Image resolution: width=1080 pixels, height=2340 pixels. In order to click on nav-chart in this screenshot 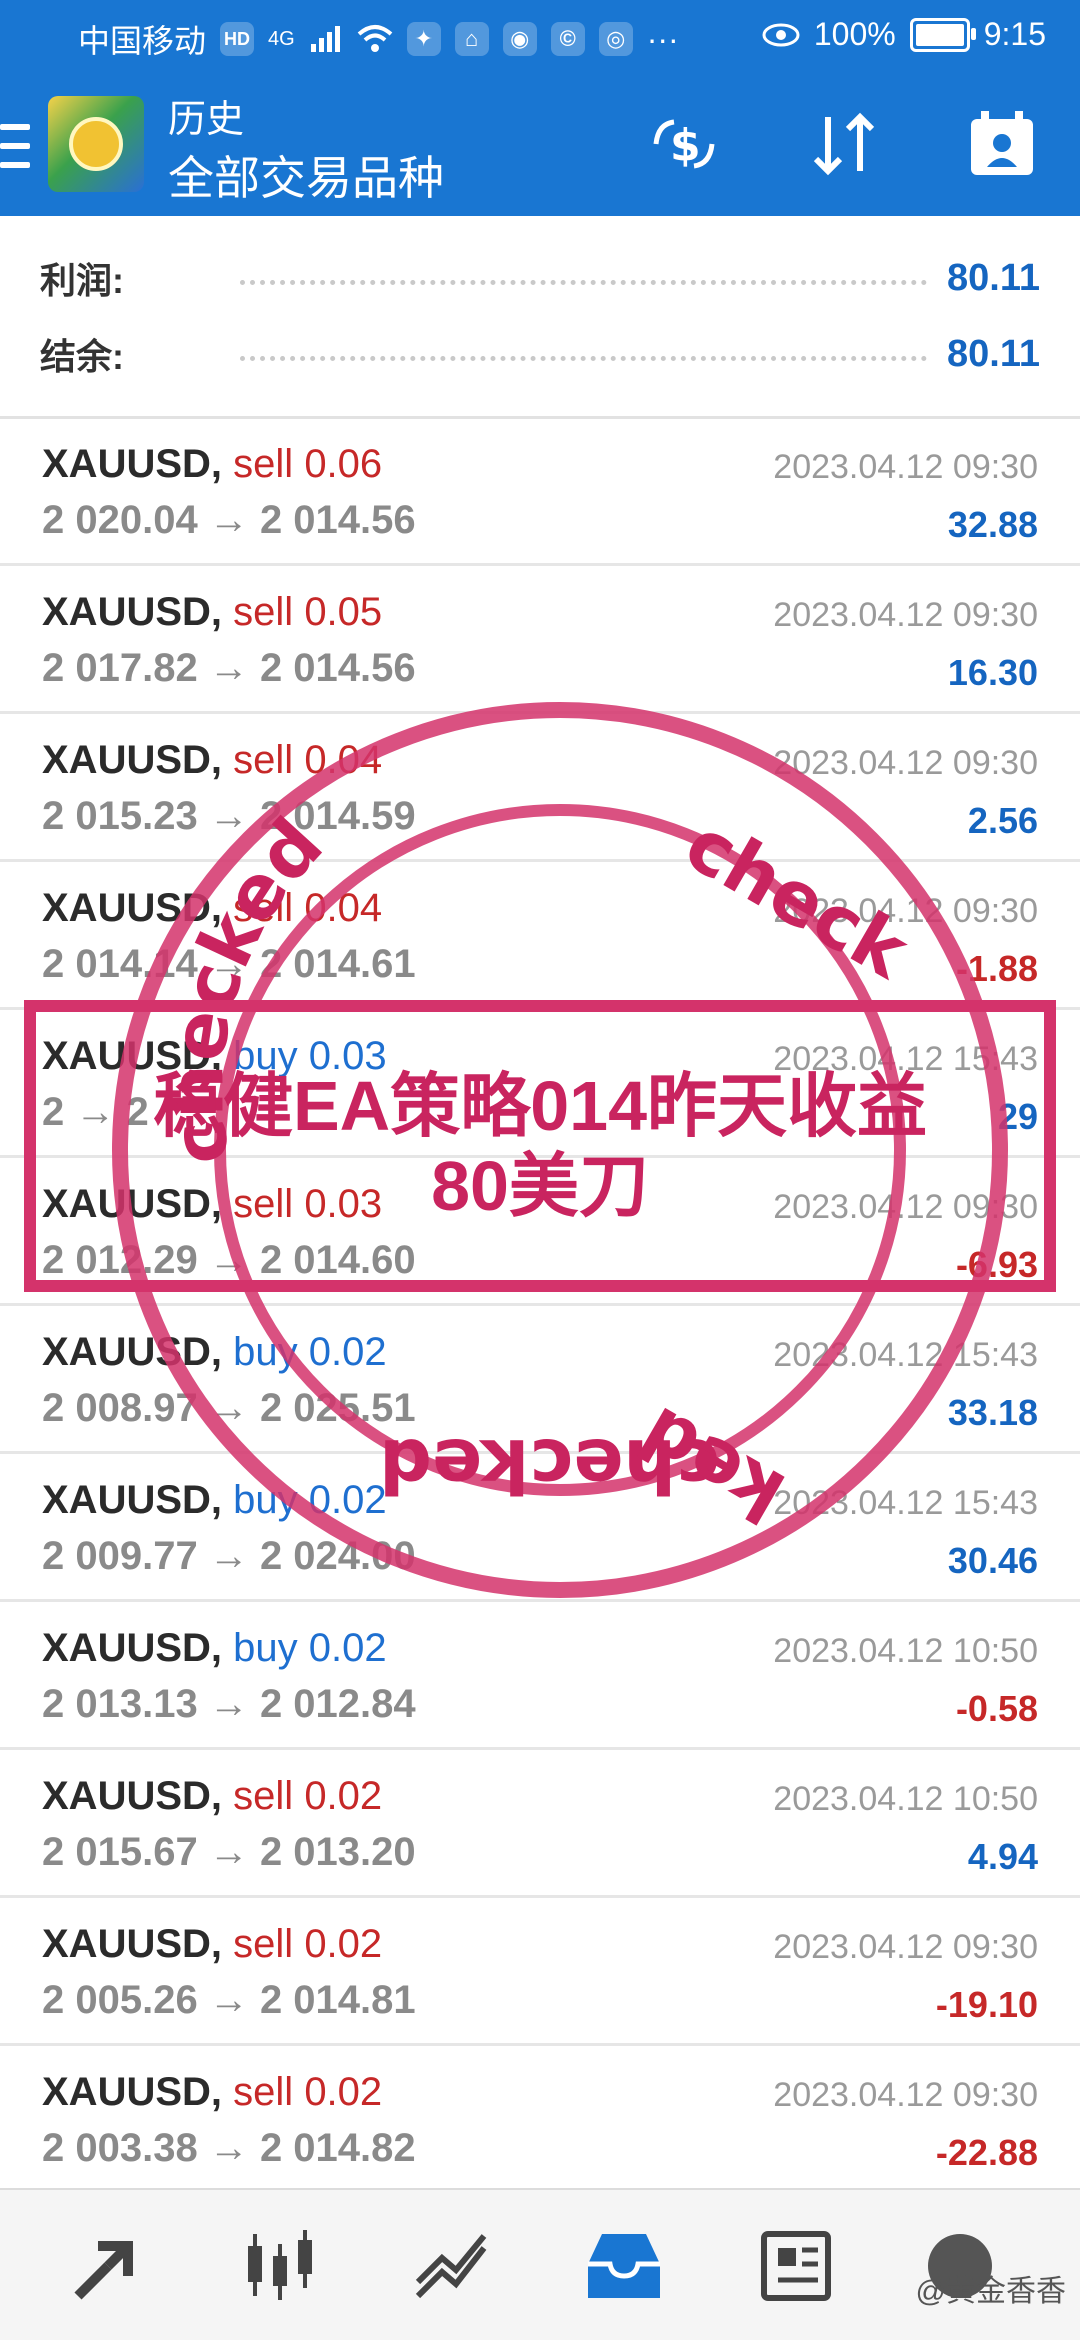, I will do `click(280, 2266)`.